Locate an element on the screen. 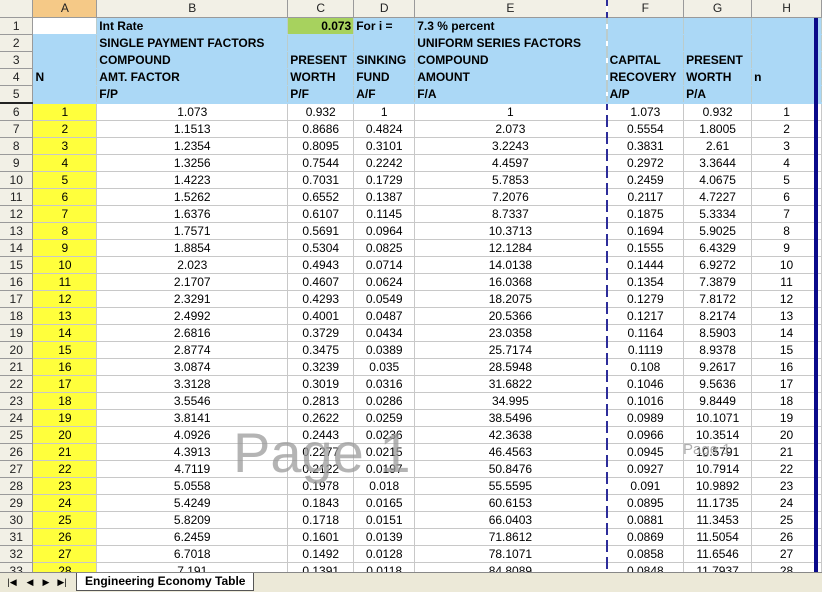 The image size is (822, 592). cell-b18: 2.4992 is located at coordinates (192, 316).